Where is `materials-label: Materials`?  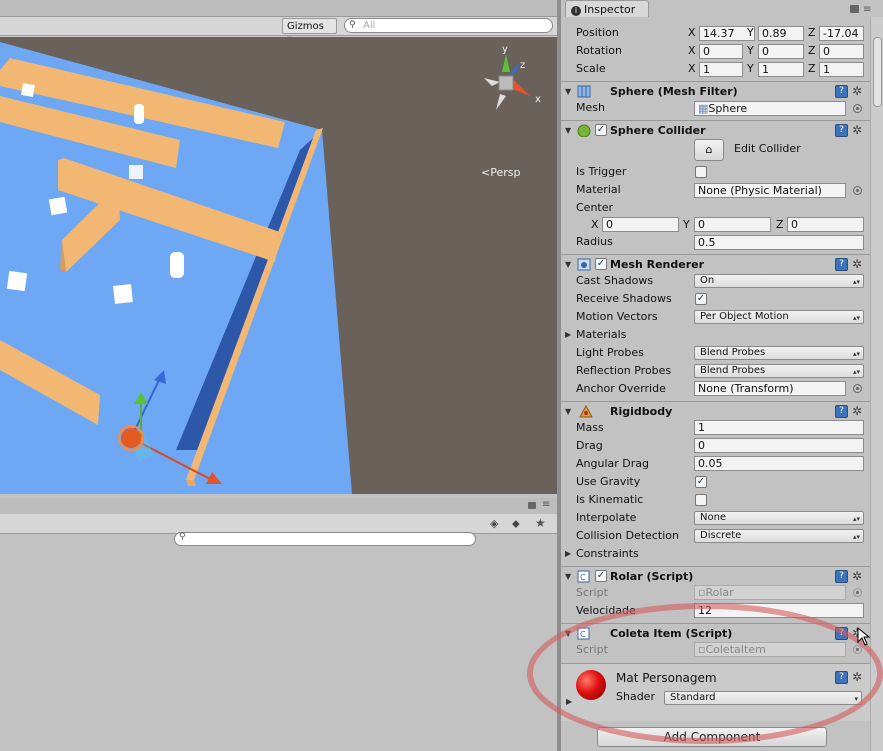
materials-label: Materials is located at coordinates (601, 335).